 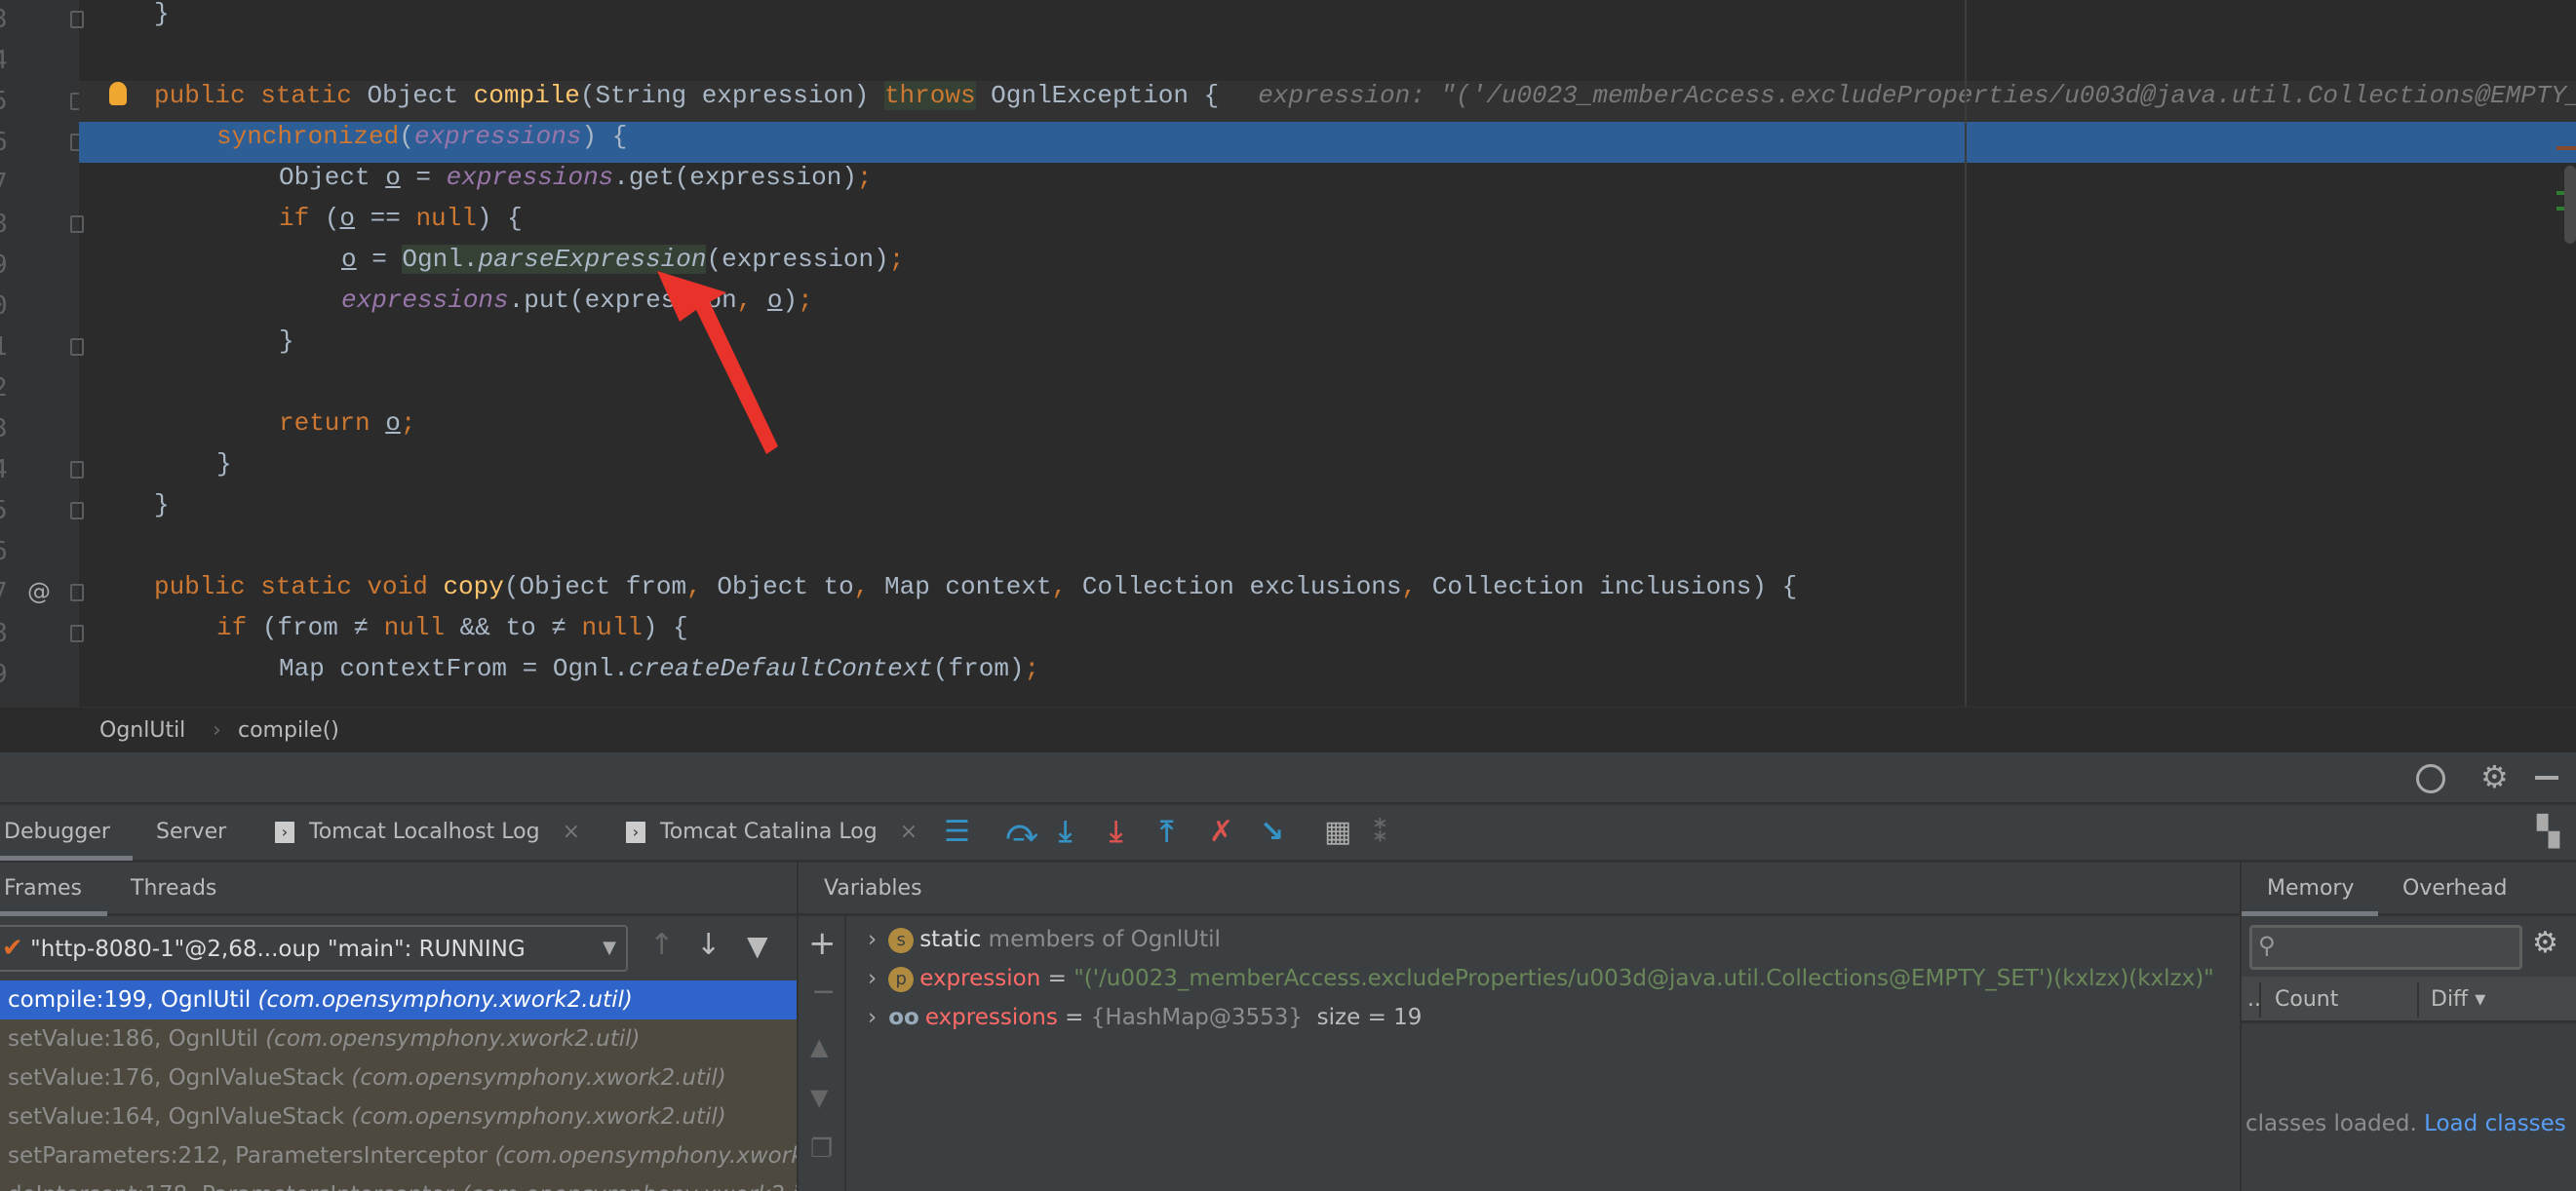 What do you see at coordinates (1614, 587) in the screenshot?
I see `code-token: Collection inclusions) {` at bounding box center [1614, 587].